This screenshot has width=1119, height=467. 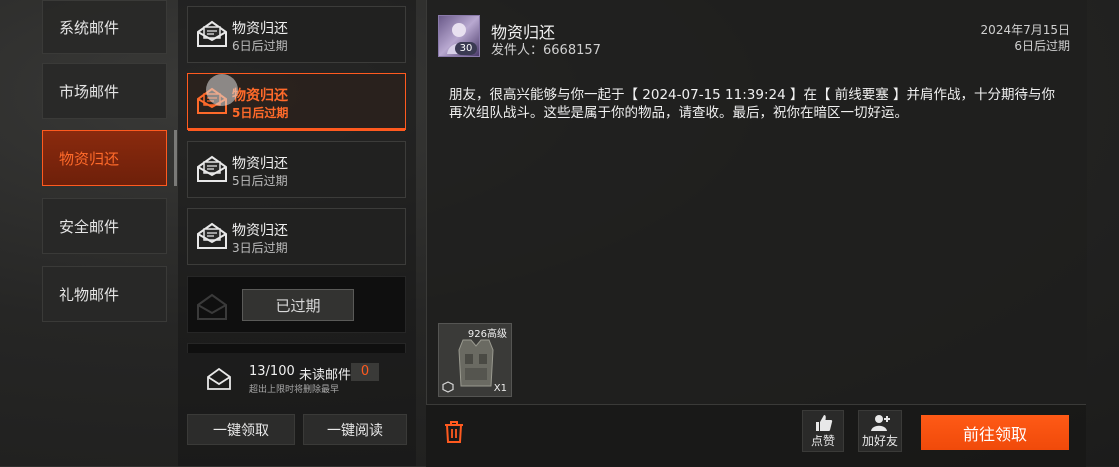 I want to click on thumbs-up-icon, so click(x=824, y=423).